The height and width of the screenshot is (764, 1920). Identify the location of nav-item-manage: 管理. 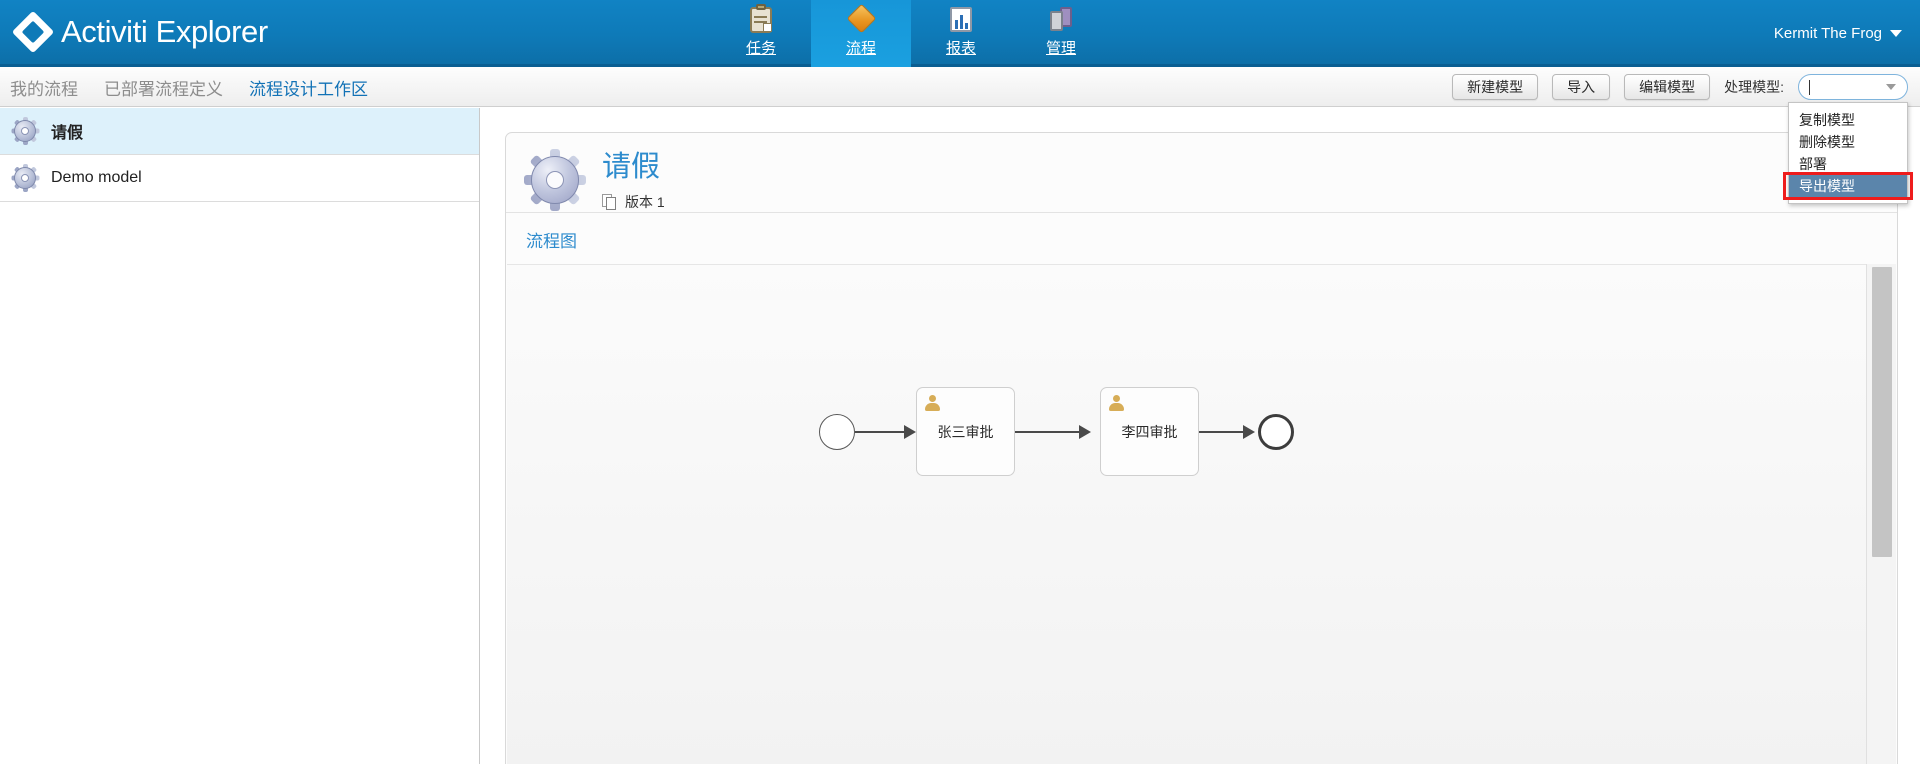
(1061, 33).